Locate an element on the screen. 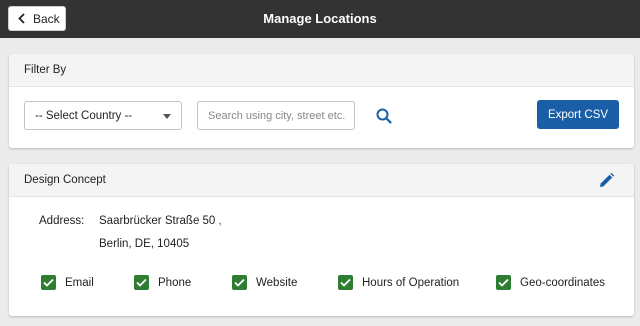  address-line-1: Saarbrücker Straße 50 , is located at coordinates (160, 221).